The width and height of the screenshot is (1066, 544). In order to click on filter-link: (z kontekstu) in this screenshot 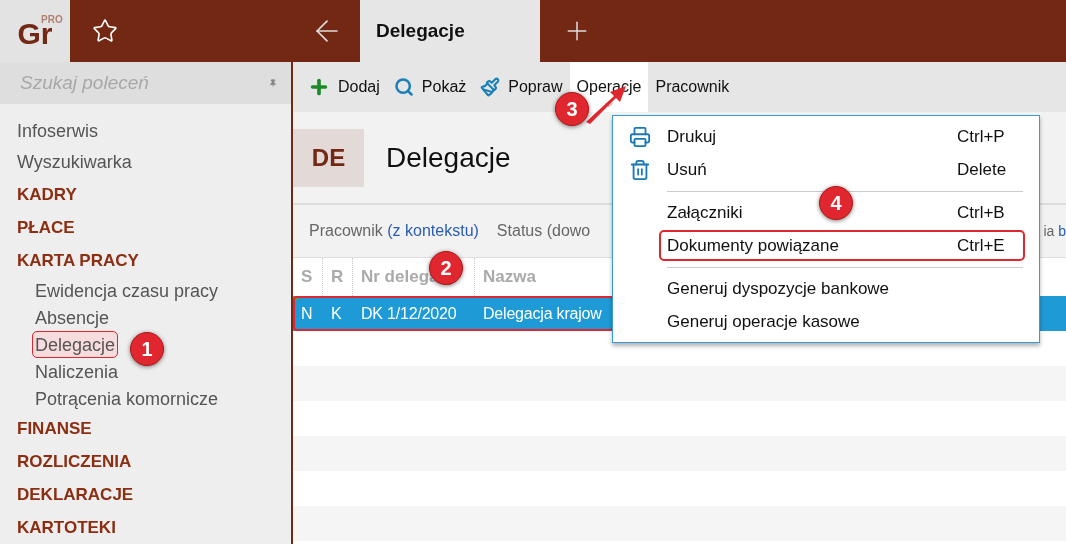, I will do `click(433, 230)`.